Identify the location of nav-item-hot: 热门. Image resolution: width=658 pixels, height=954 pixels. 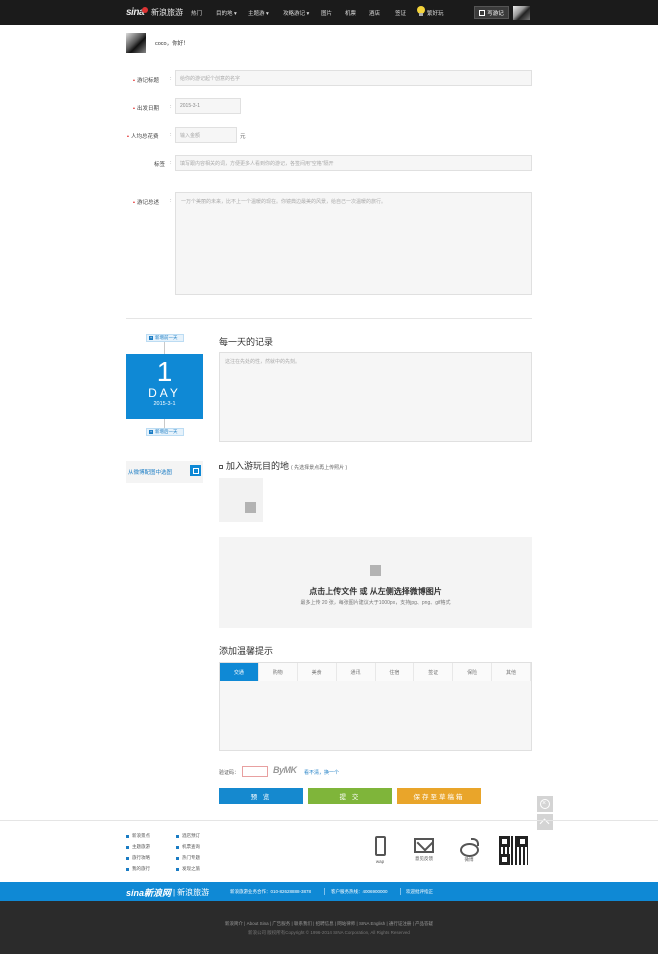
(196, 13).